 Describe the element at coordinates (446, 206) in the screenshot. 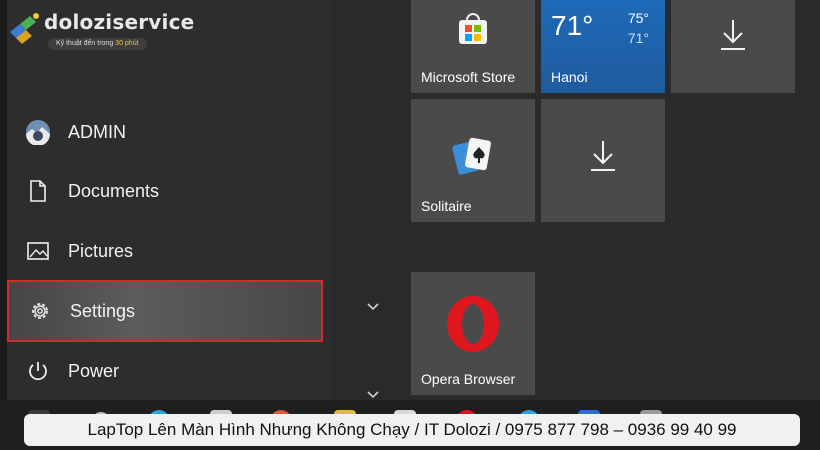

I see `tile-label: Solitaire` at that location.